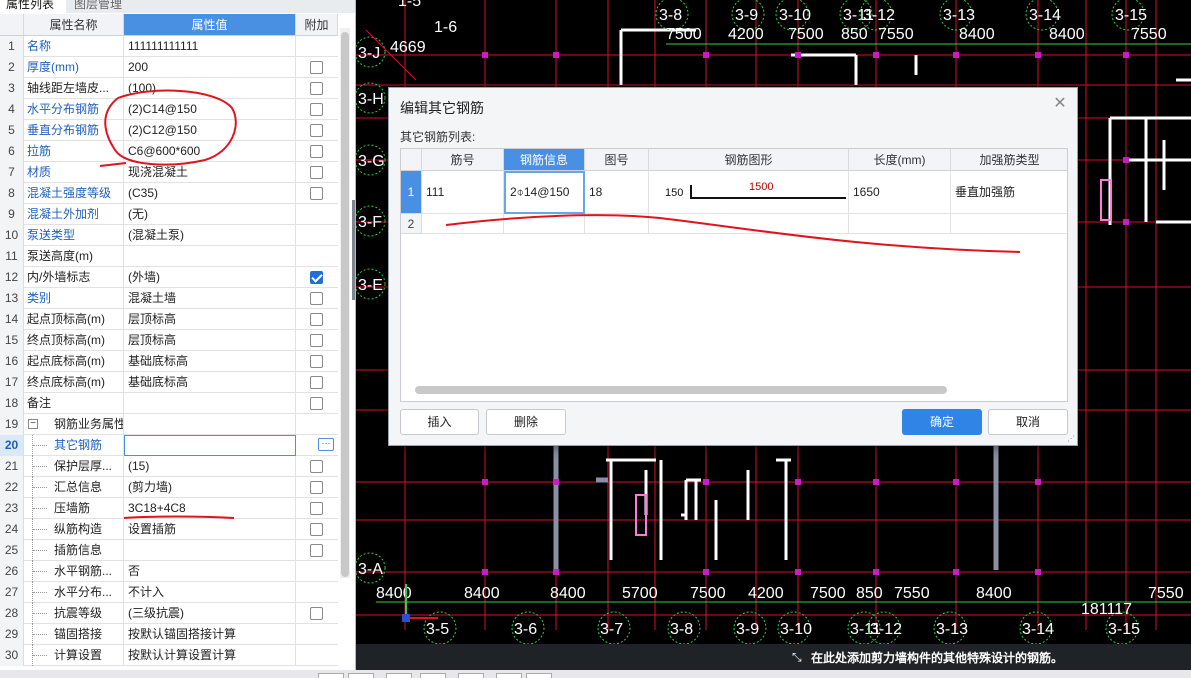 Image resolution: width=1191 pixels, height=678 pixels. I want to click on cell-length, so click(900, 224).